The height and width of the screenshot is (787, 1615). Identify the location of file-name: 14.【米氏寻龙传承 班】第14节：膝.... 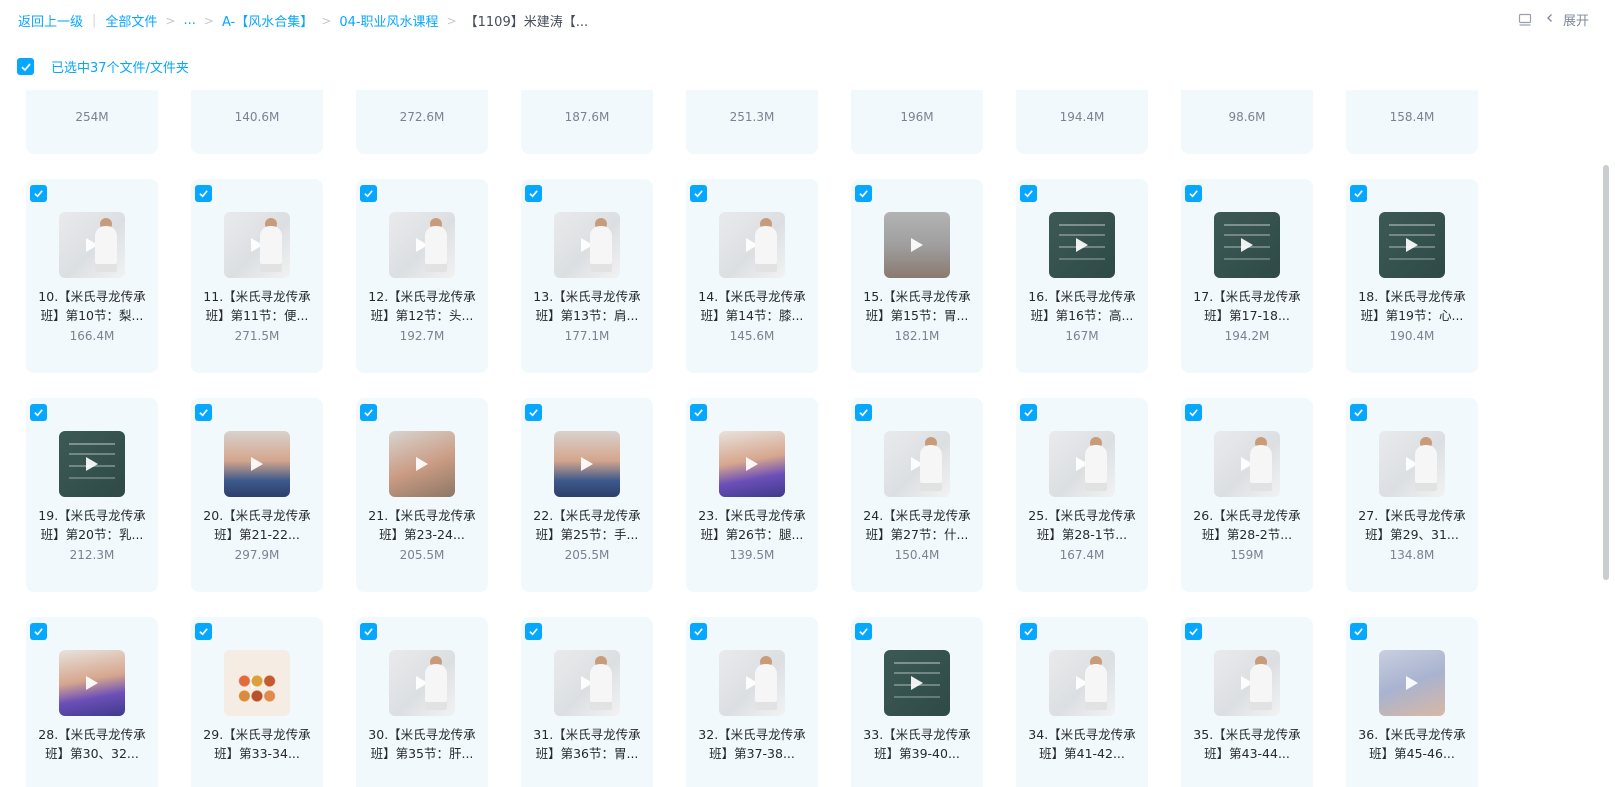
(752, 306).